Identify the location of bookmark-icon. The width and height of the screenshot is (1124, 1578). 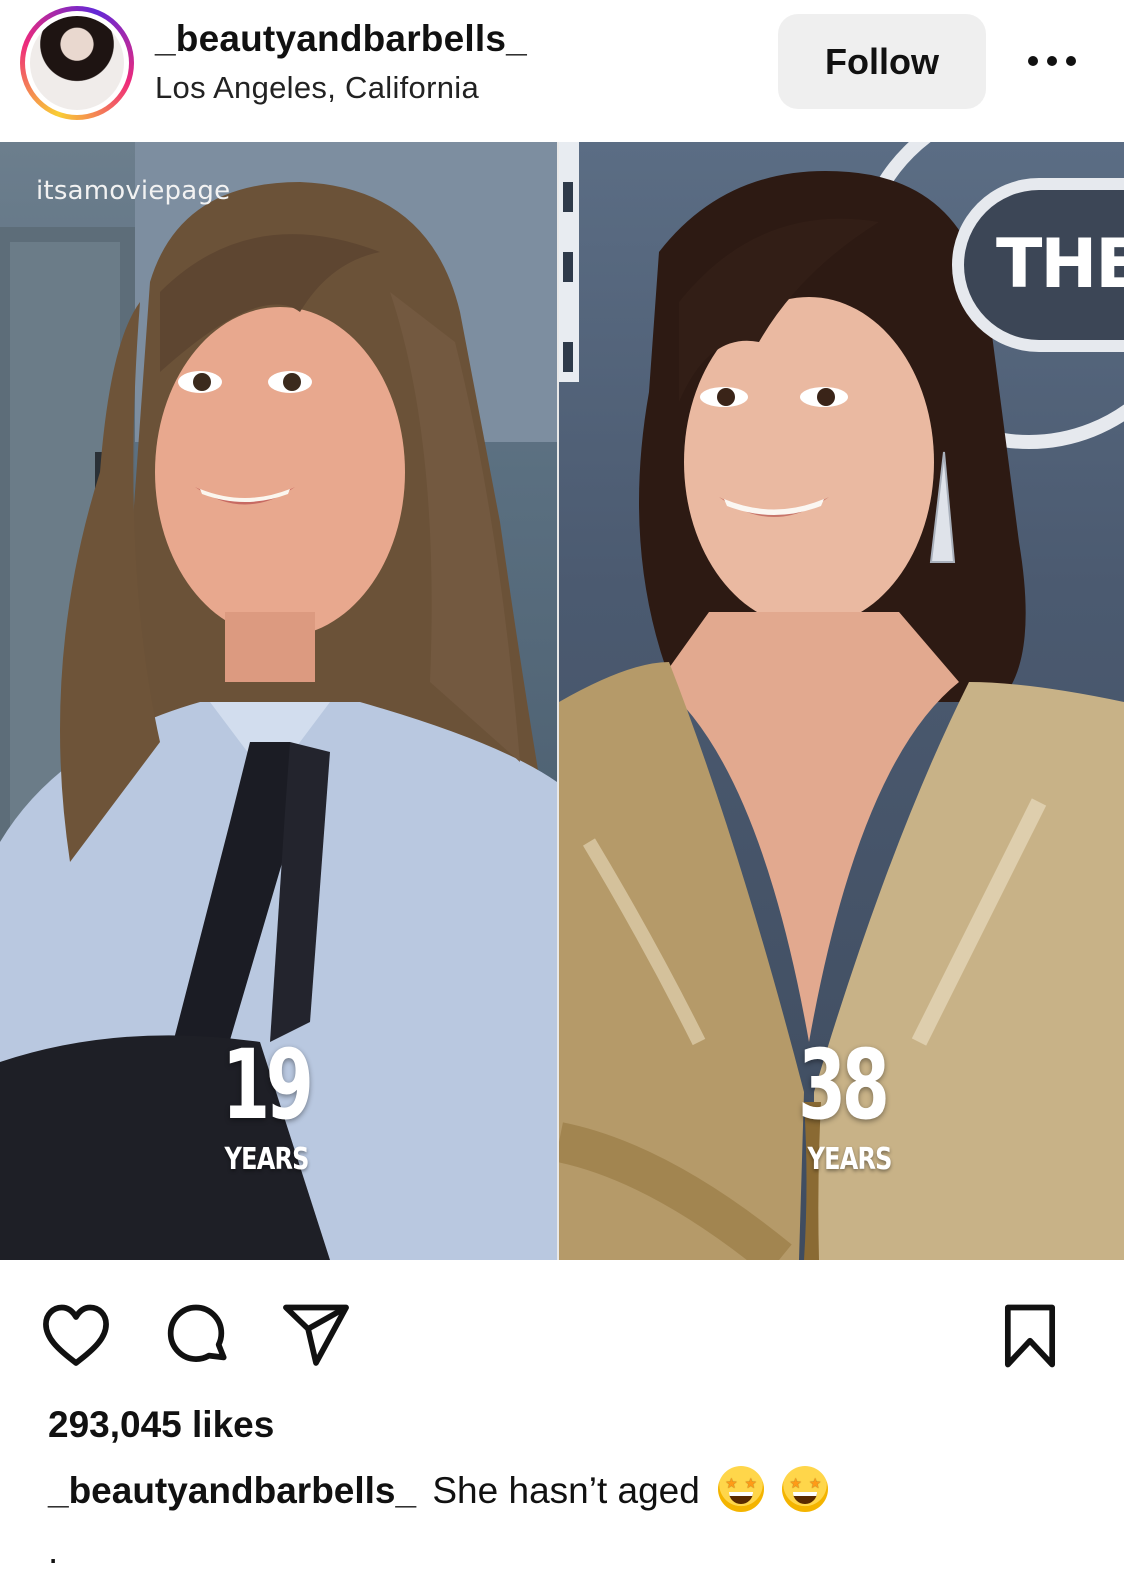
(1030, 1336).